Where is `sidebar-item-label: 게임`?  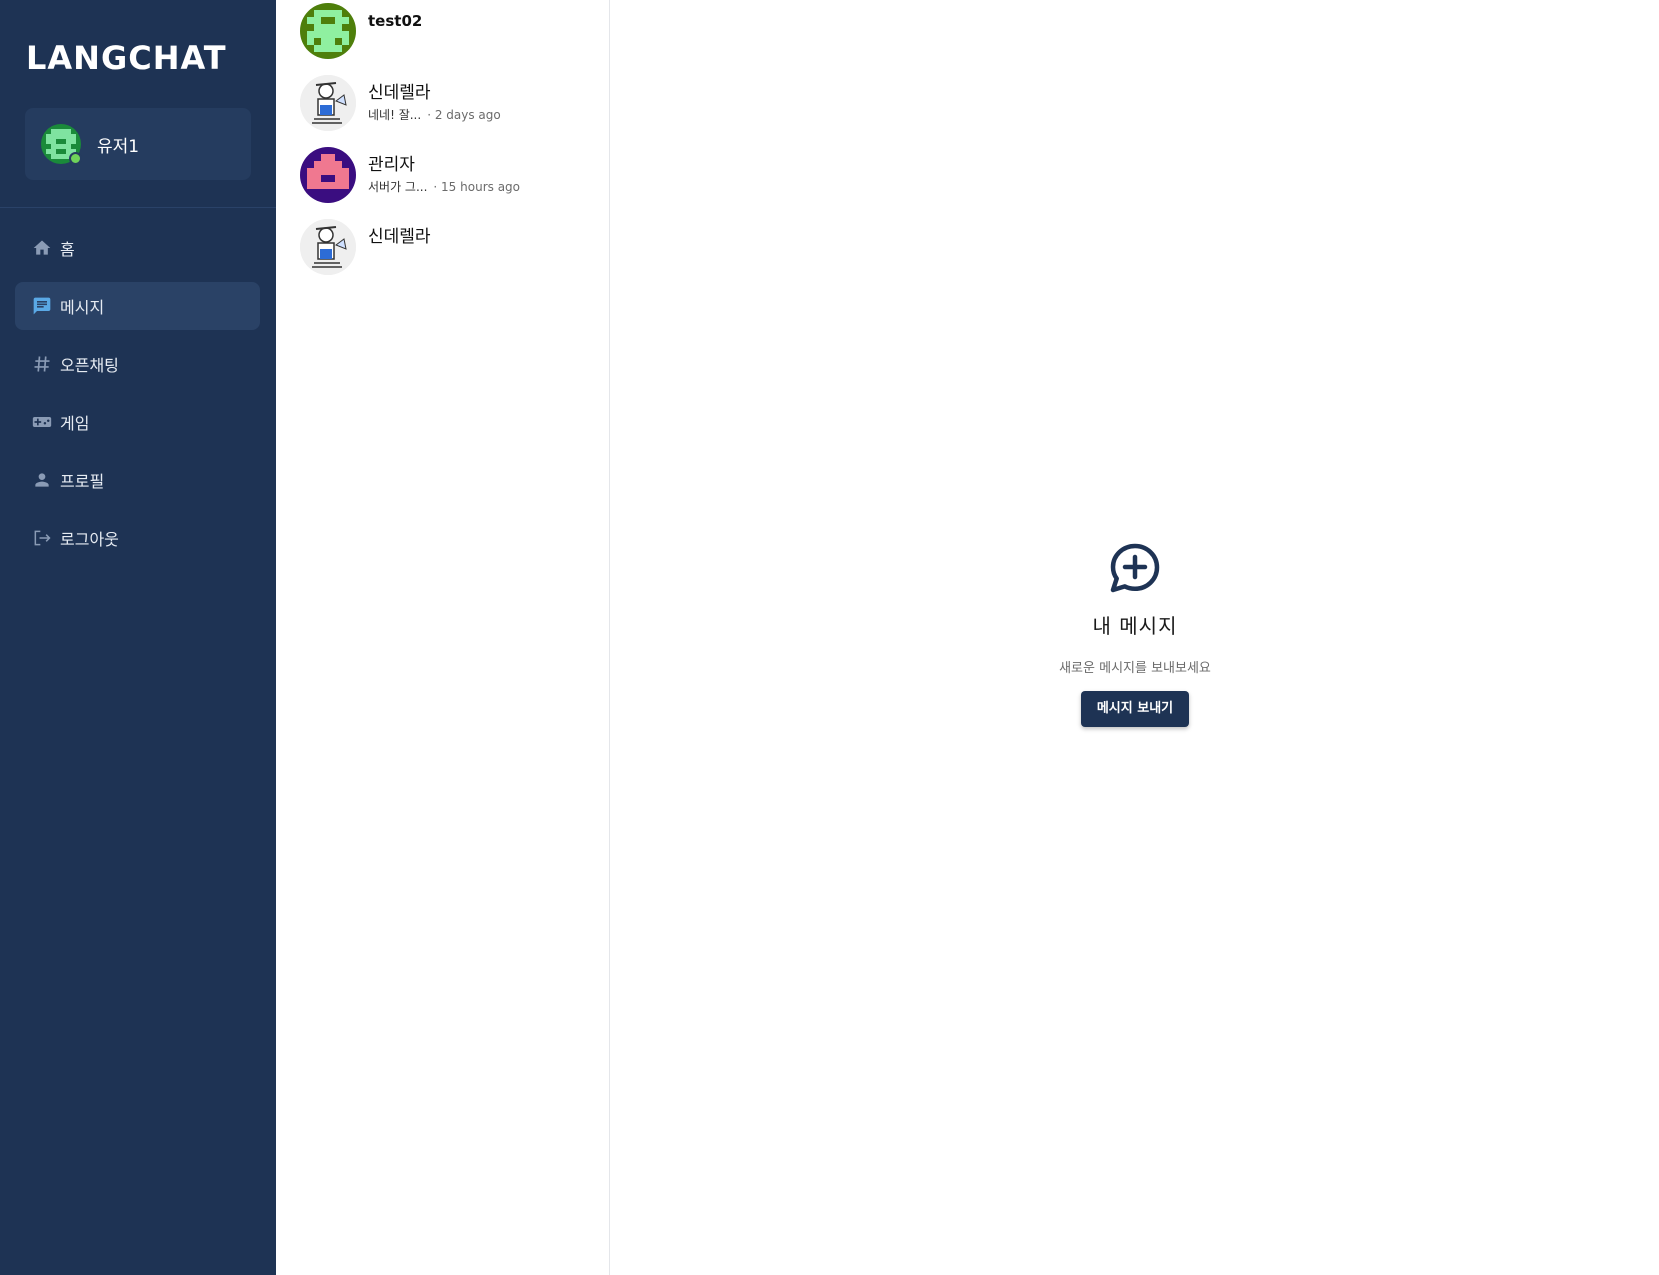 sidebar-item-label: 게임 is located at coordinates (75, 423).